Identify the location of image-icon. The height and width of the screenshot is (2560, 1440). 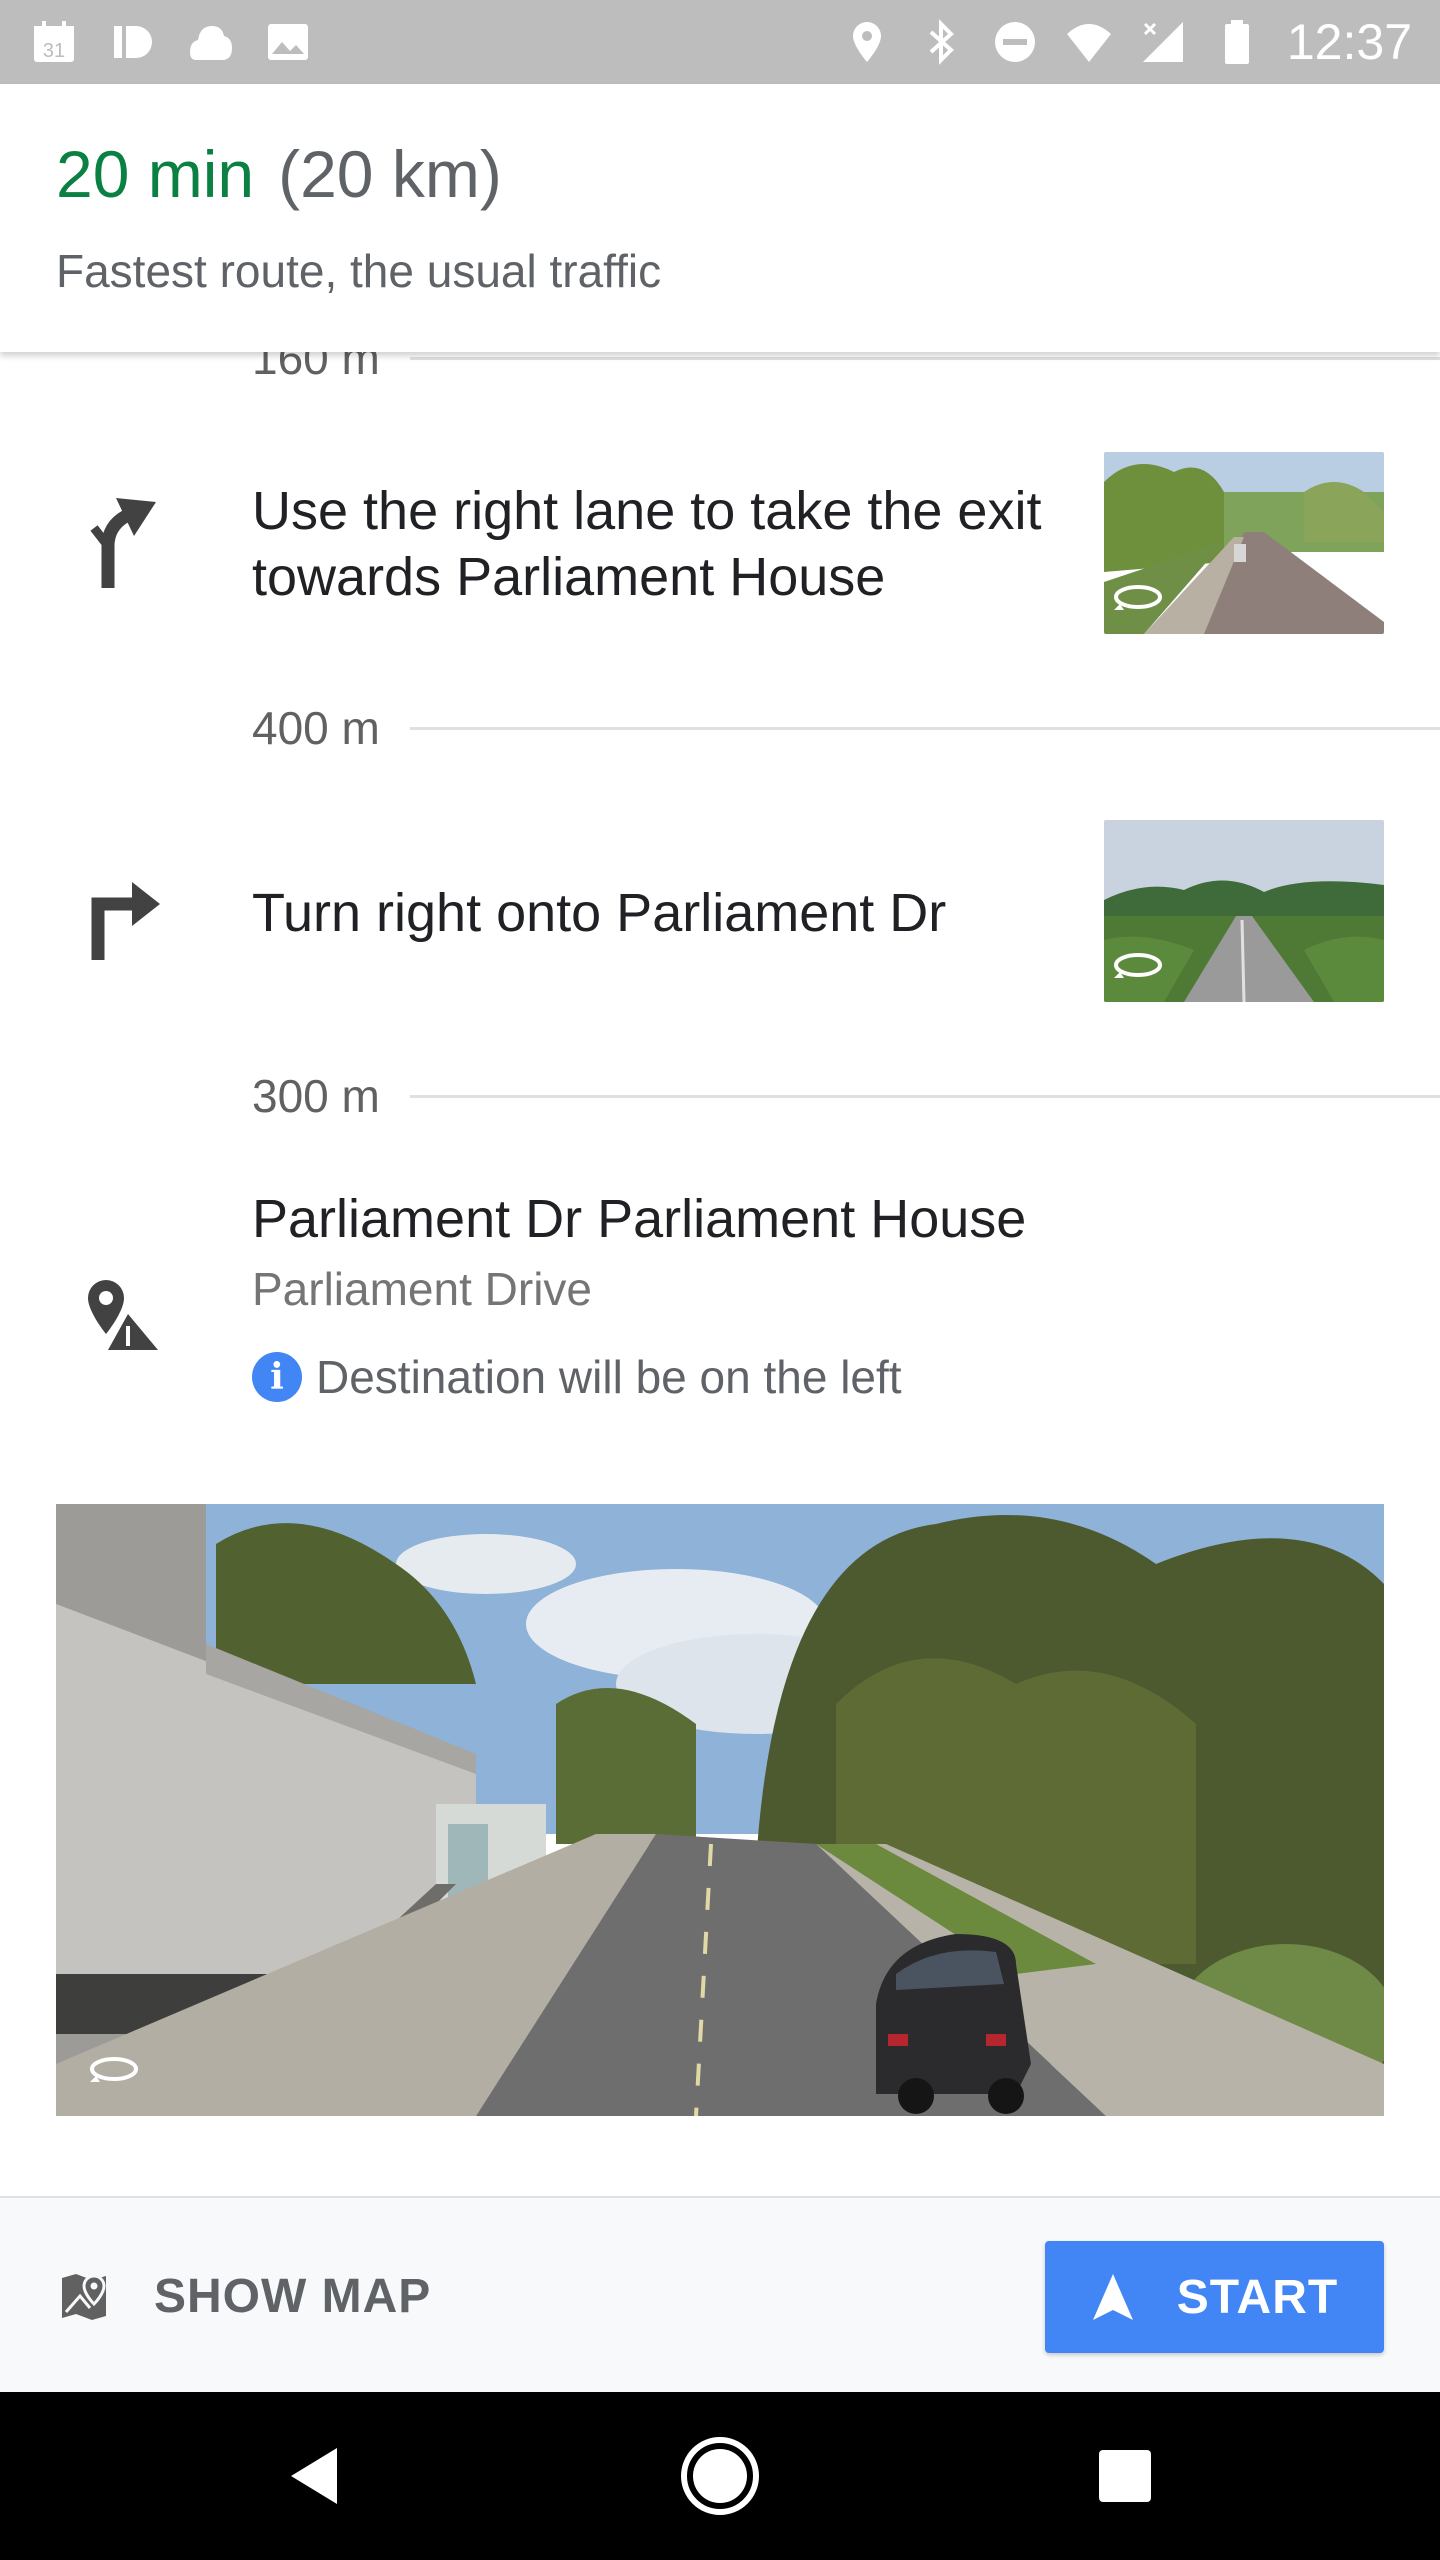
(288, 42).